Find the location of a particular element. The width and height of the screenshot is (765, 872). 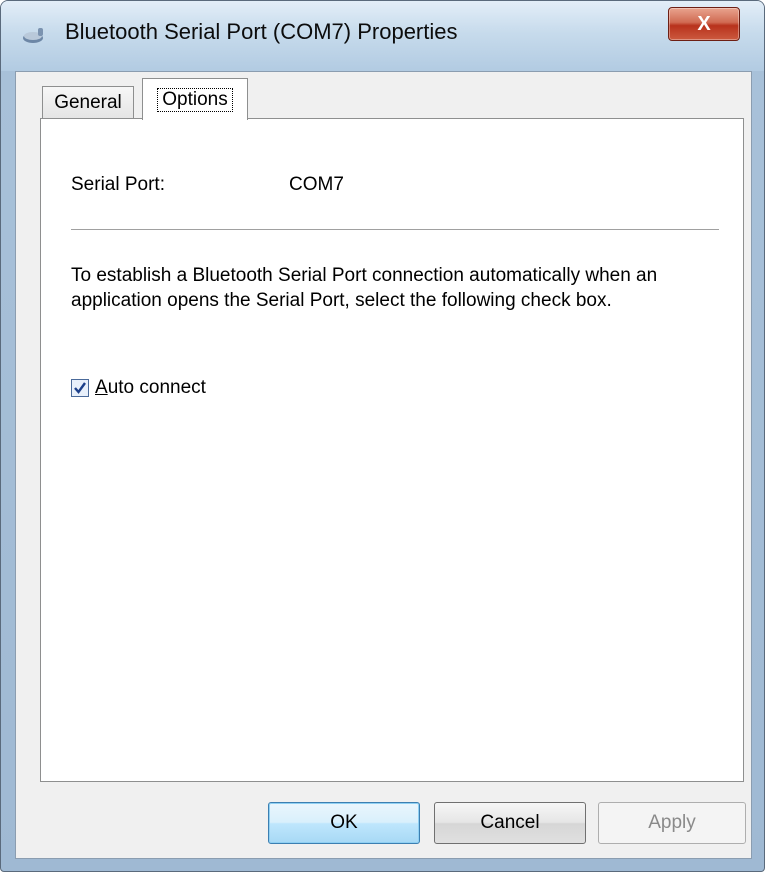

serial-port-label: Serial Port: is located at coordinates (118, 184).